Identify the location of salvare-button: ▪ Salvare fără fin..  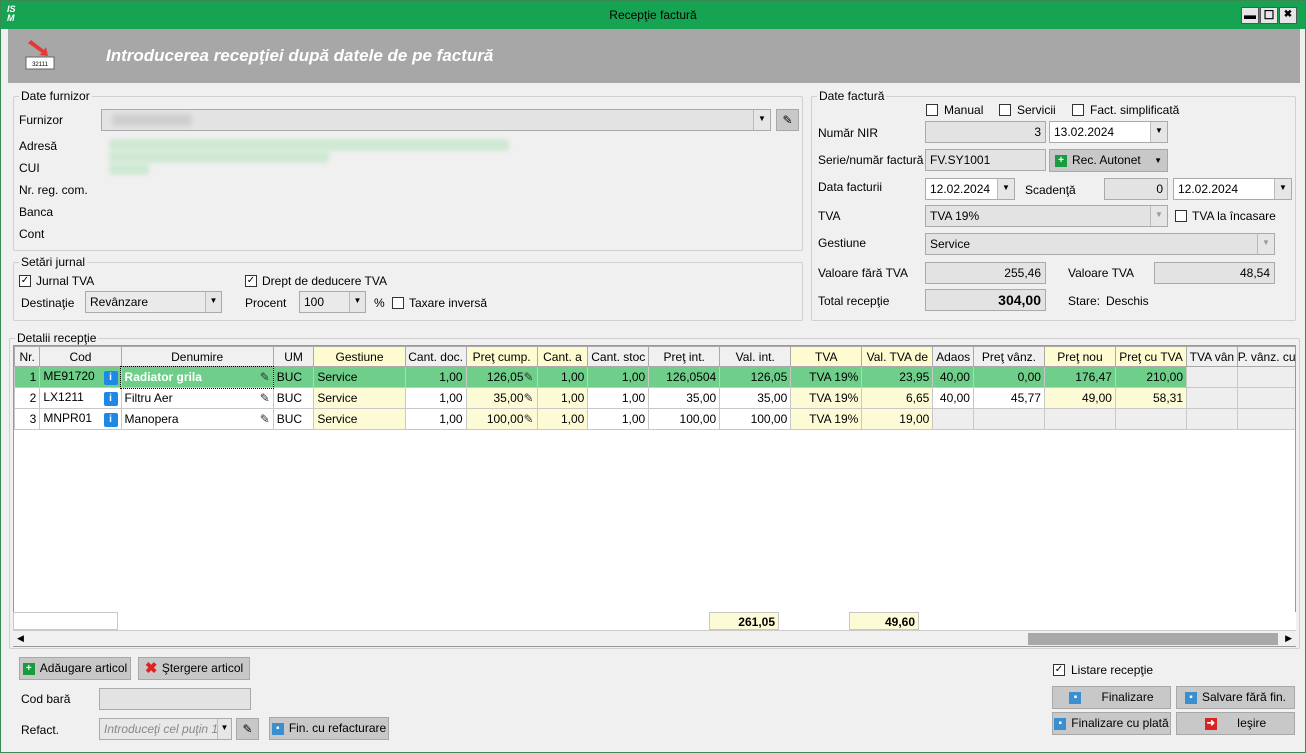
(1235, 697).